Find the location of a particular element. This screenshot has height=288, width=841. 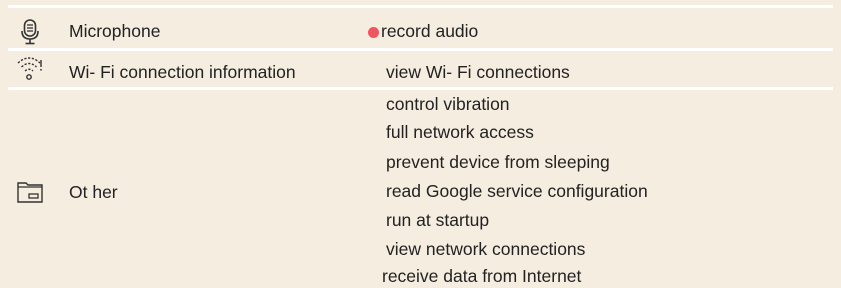

group-label-microphone: Microphone is located at coordinates (115, 31).